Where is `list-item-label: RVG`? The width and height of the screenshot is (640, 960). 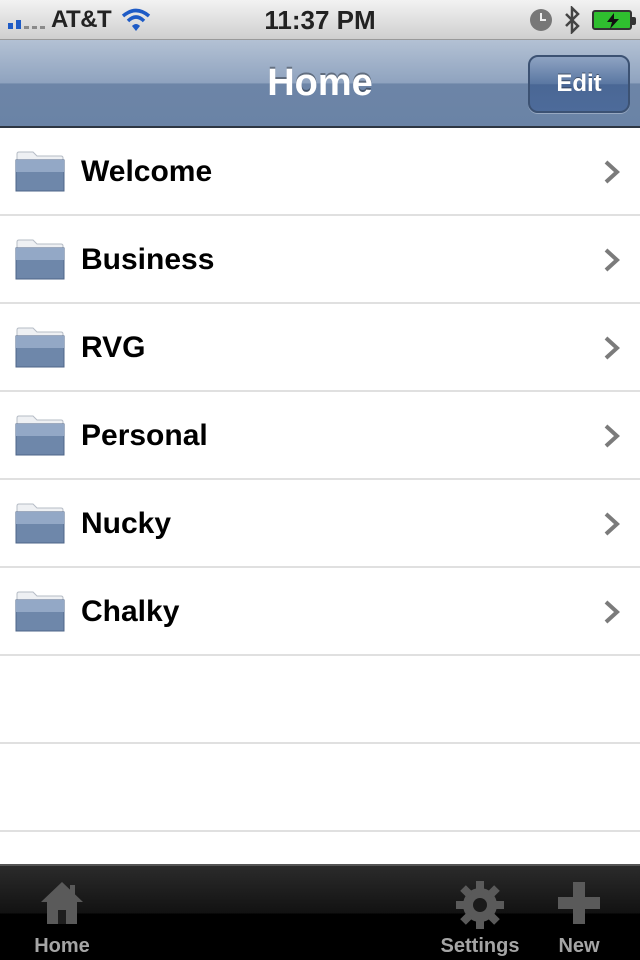 list-item-label: RVG is located at coordinates (113, 347).